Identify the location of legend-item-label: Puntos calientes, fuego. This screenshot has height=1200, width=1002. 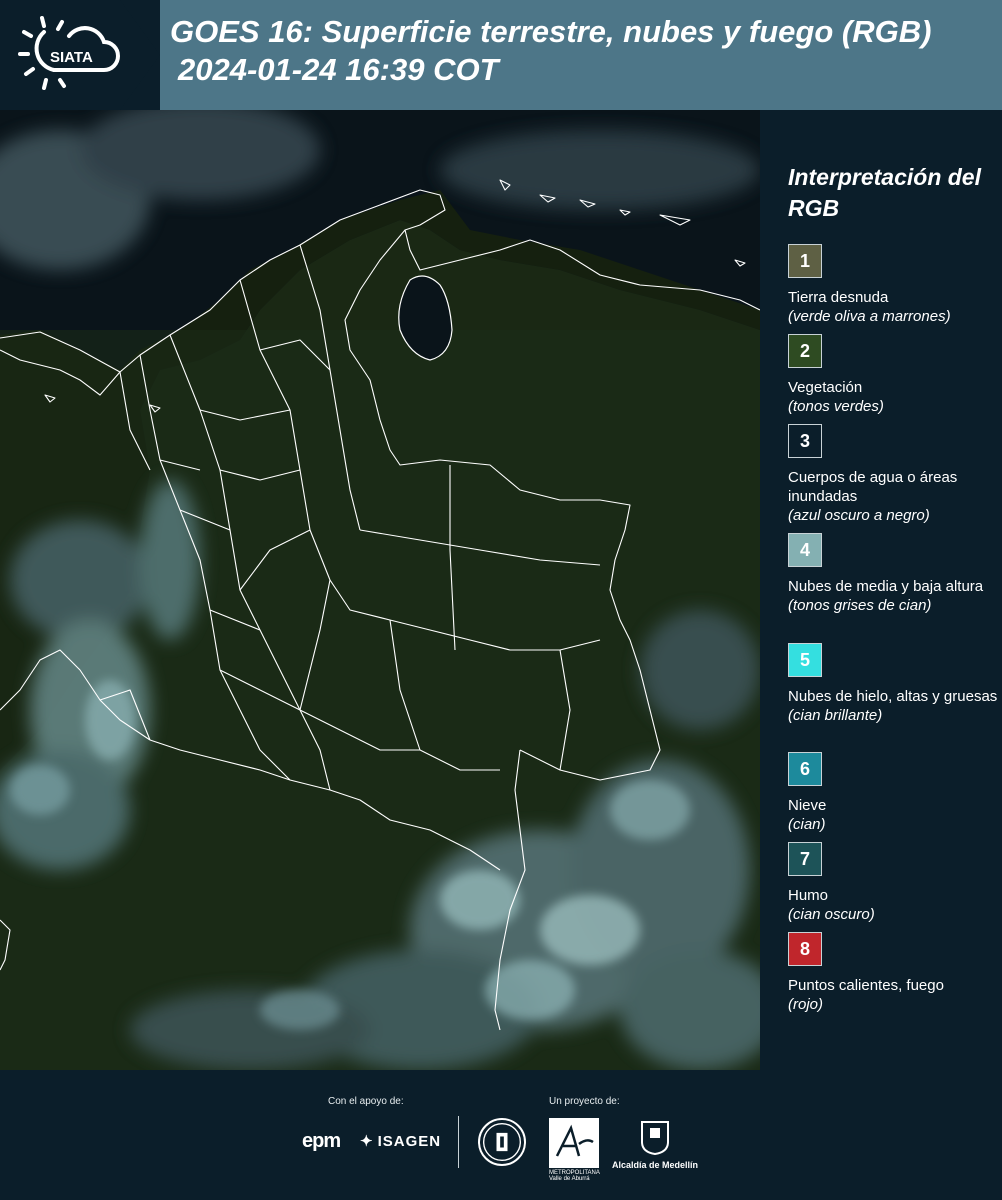
(866, 985).